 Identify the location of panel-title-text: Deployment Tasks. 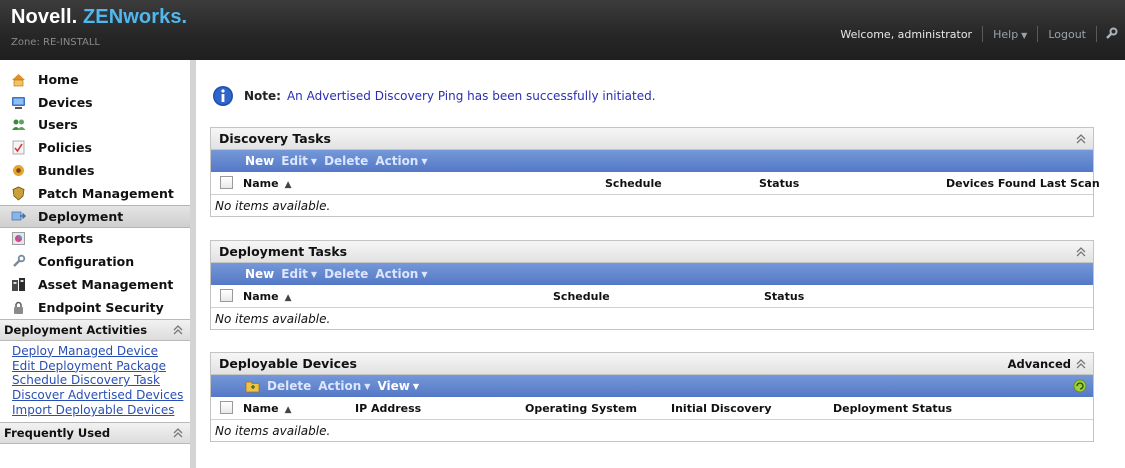
(283, 251).